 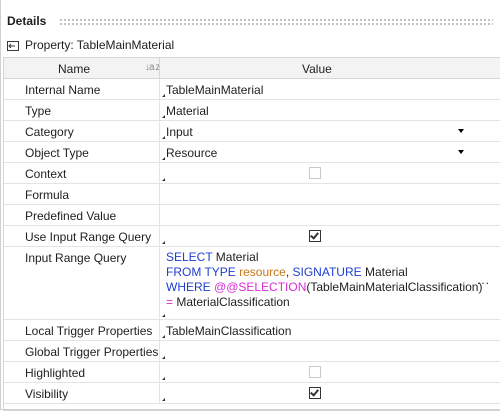 I want to click on row-object-type: Object Type Resource, so click(x=252, y=152).